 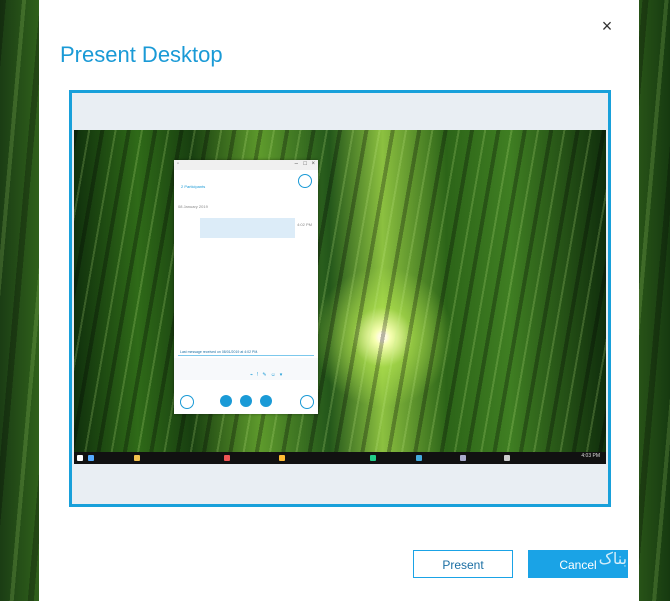 I want to click on message-input, so click(x=246, y=369).